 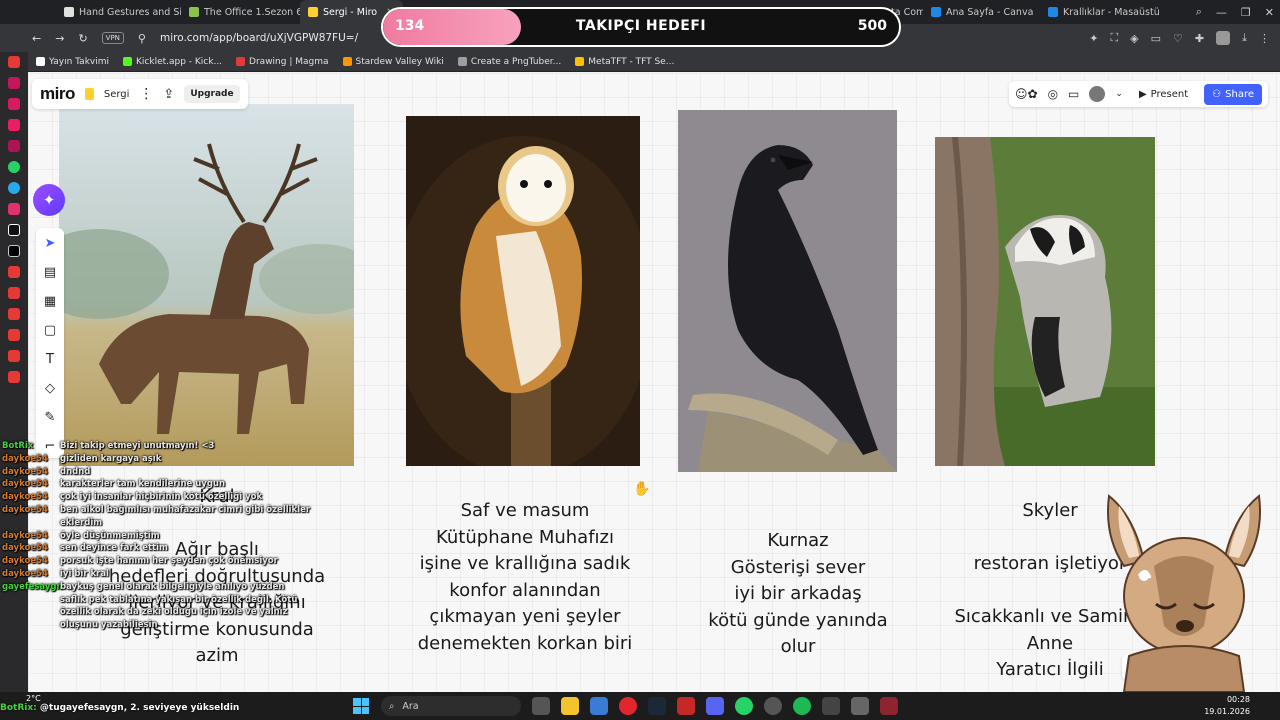 I want to click on bookmark-item: Stardew Valley Wiki, so click(x=393, y=62).